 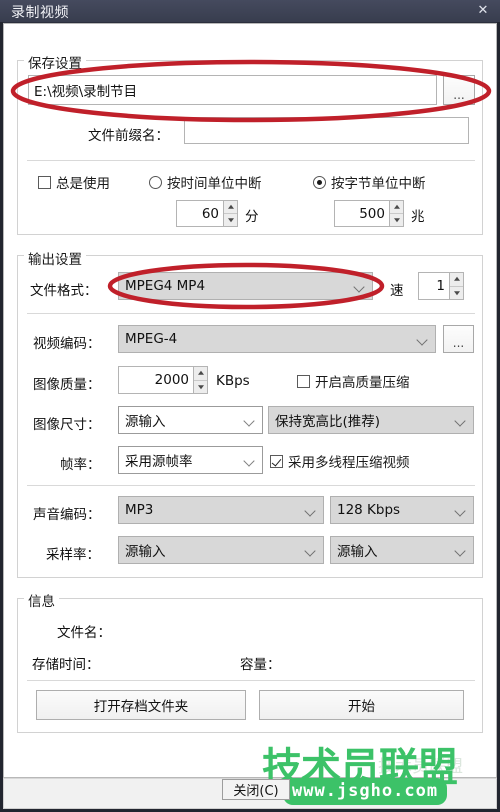 What do you see at coordinates (260, 665) in the screenshot?
I see `capacity-label: 容量：` at bounding box center [260, 665].